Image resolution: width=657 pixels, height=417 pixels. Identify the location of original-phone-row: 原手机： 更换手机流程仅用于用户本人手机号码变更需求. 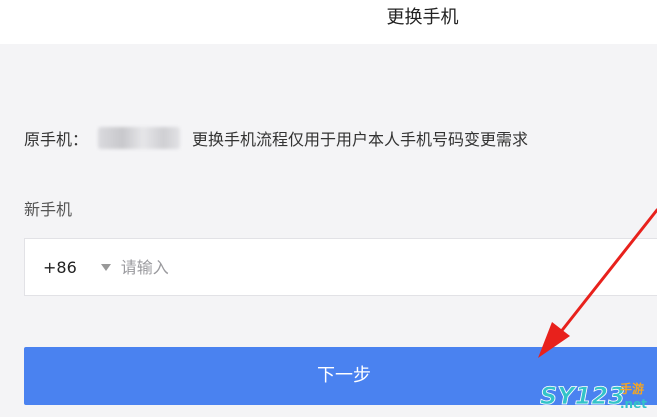
(276, 138).